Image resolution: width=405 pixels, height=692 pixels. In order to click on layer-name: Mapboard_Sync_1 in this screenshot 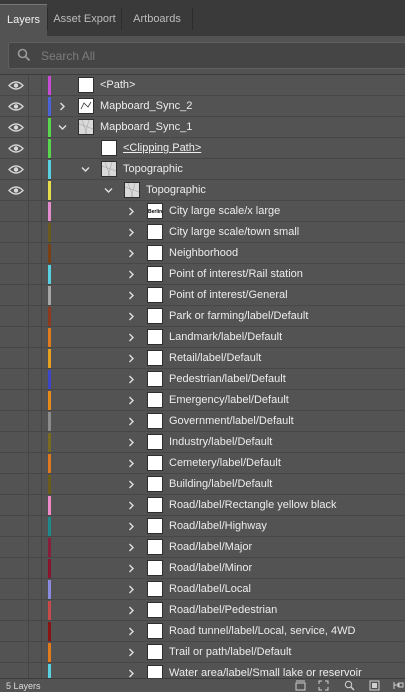, I will do `click(146, 127)`.